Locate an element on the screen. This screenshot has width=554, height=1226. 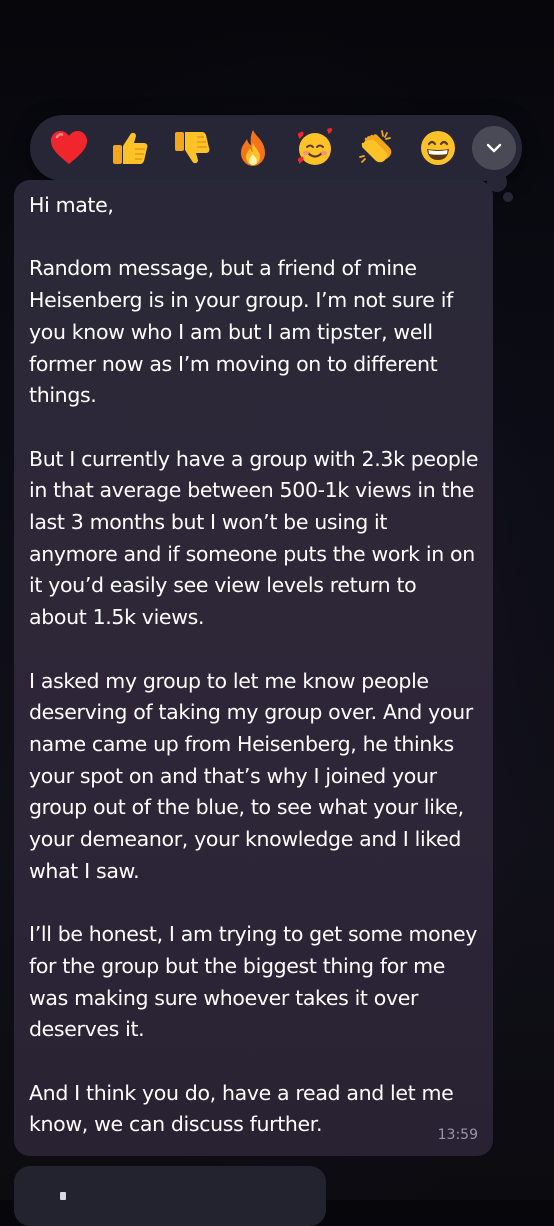
fire-icon is located at coordinates (253, 148).